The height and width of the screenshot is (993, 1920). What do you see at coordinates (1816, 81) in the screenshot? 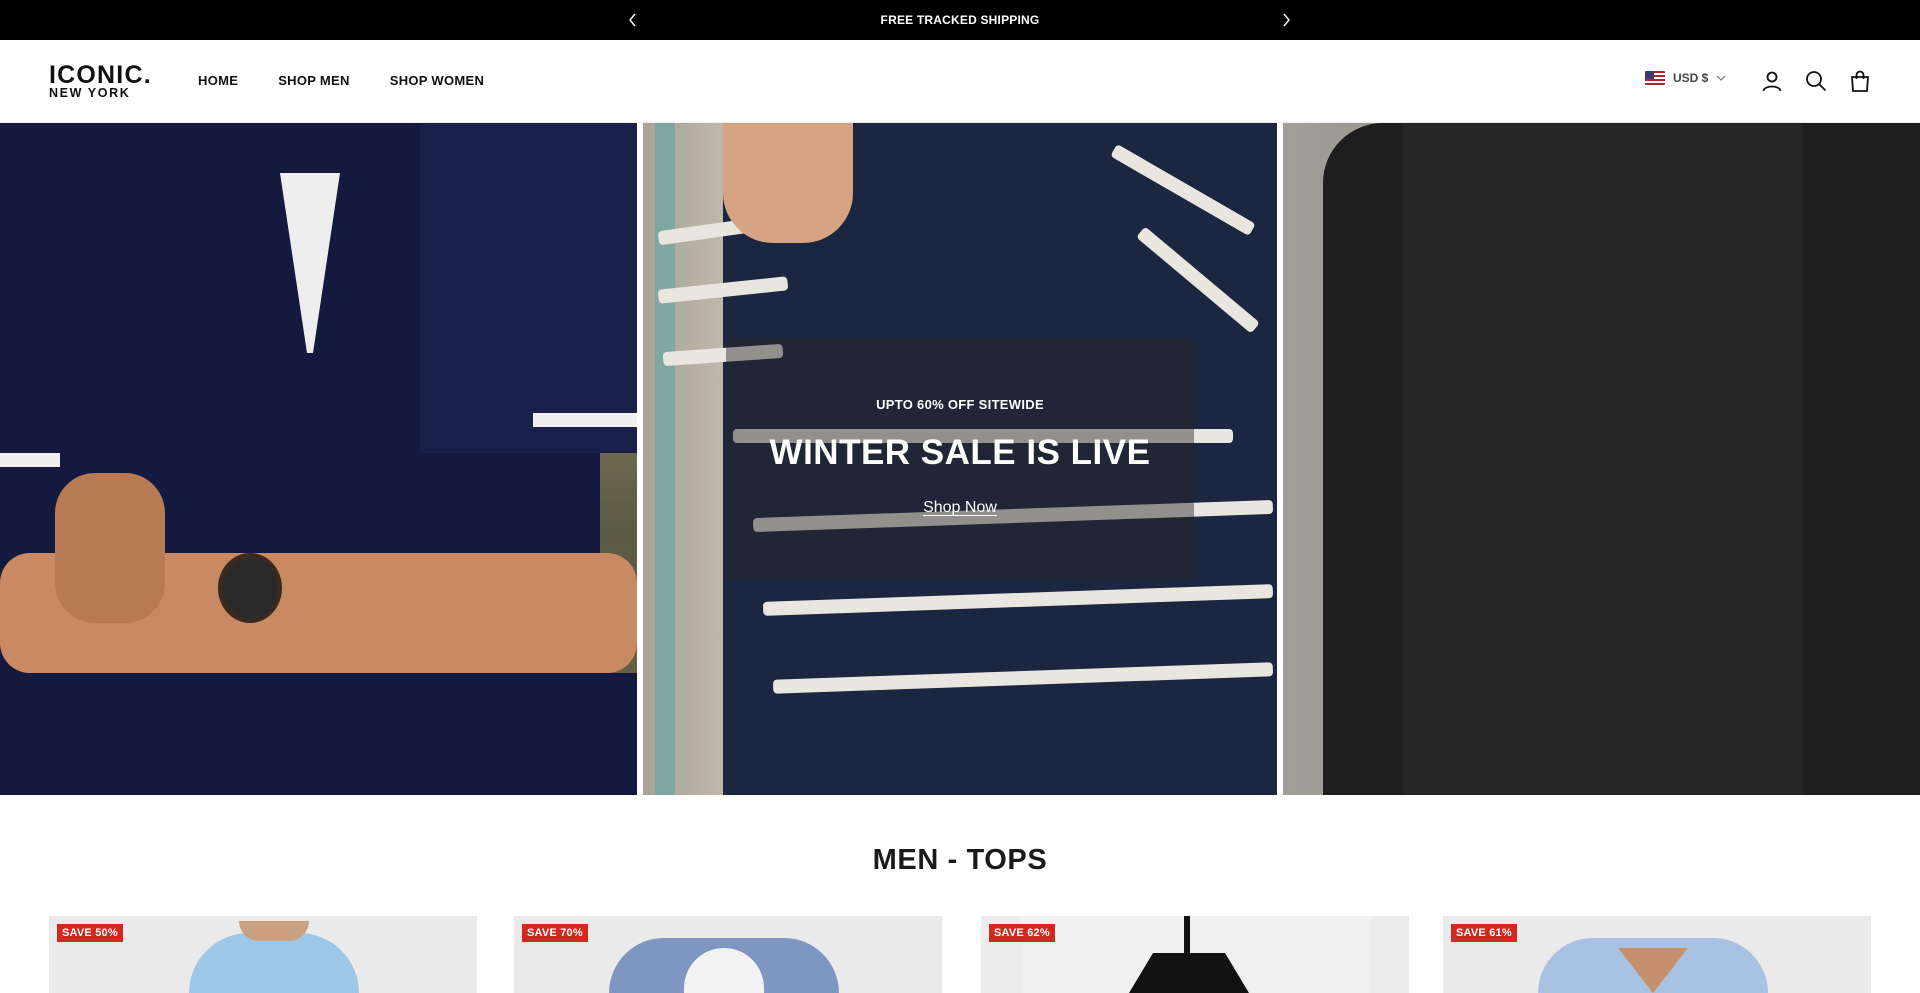
I see `search-icon` at bounding box center [1816, 81].